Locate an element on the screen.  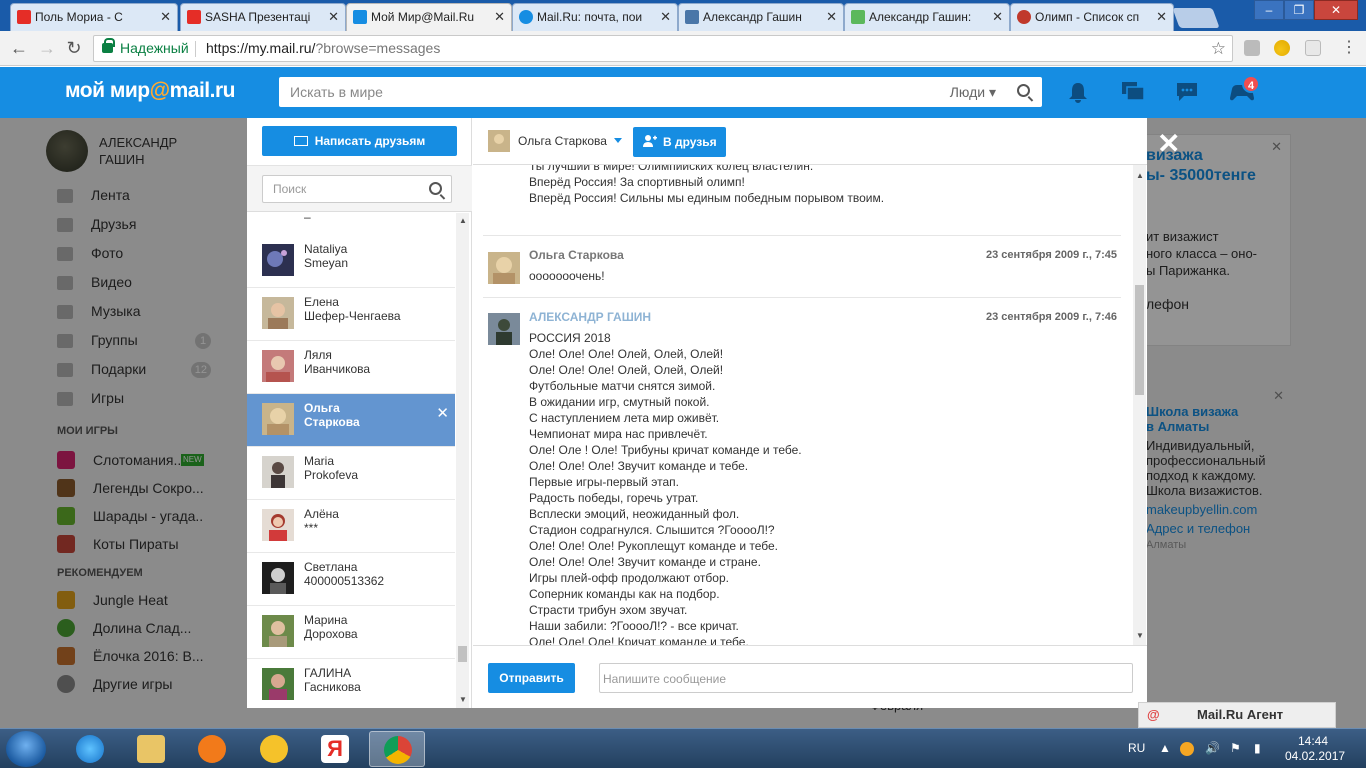
close-window-button: ✕ is located at coordinates (1336, 10).